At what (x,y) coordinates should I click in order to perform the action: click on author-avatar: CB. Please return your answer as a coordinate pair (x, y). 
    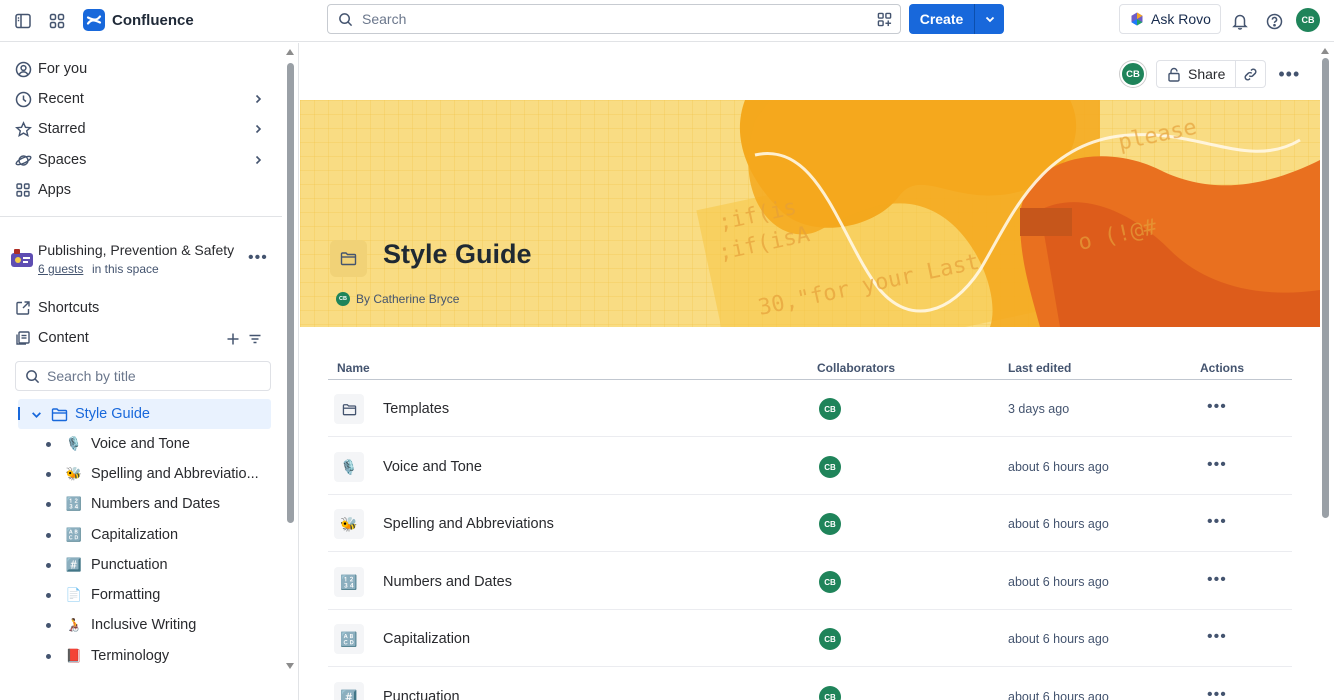
    Looking at the image, I should click on (343, 299).